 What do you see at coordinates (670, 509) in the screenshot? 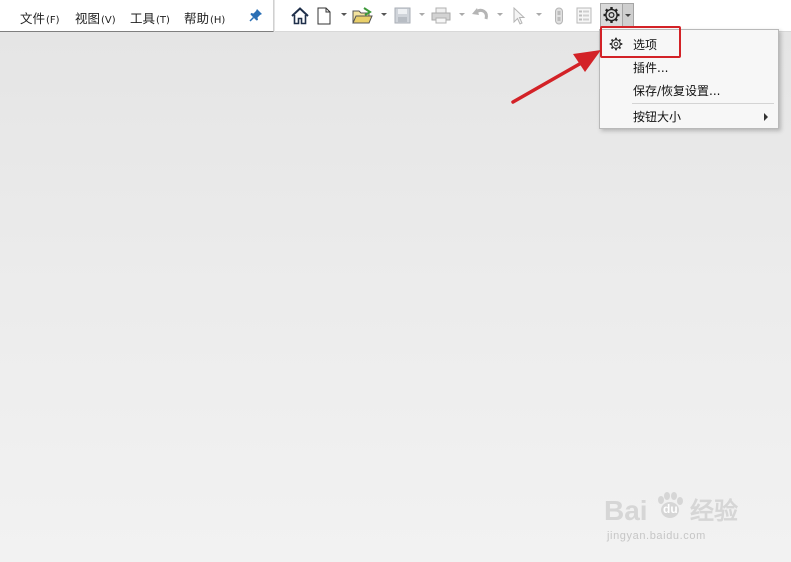
I see `watermark-brand-latin-2: du` at bounding box center [670, 509].